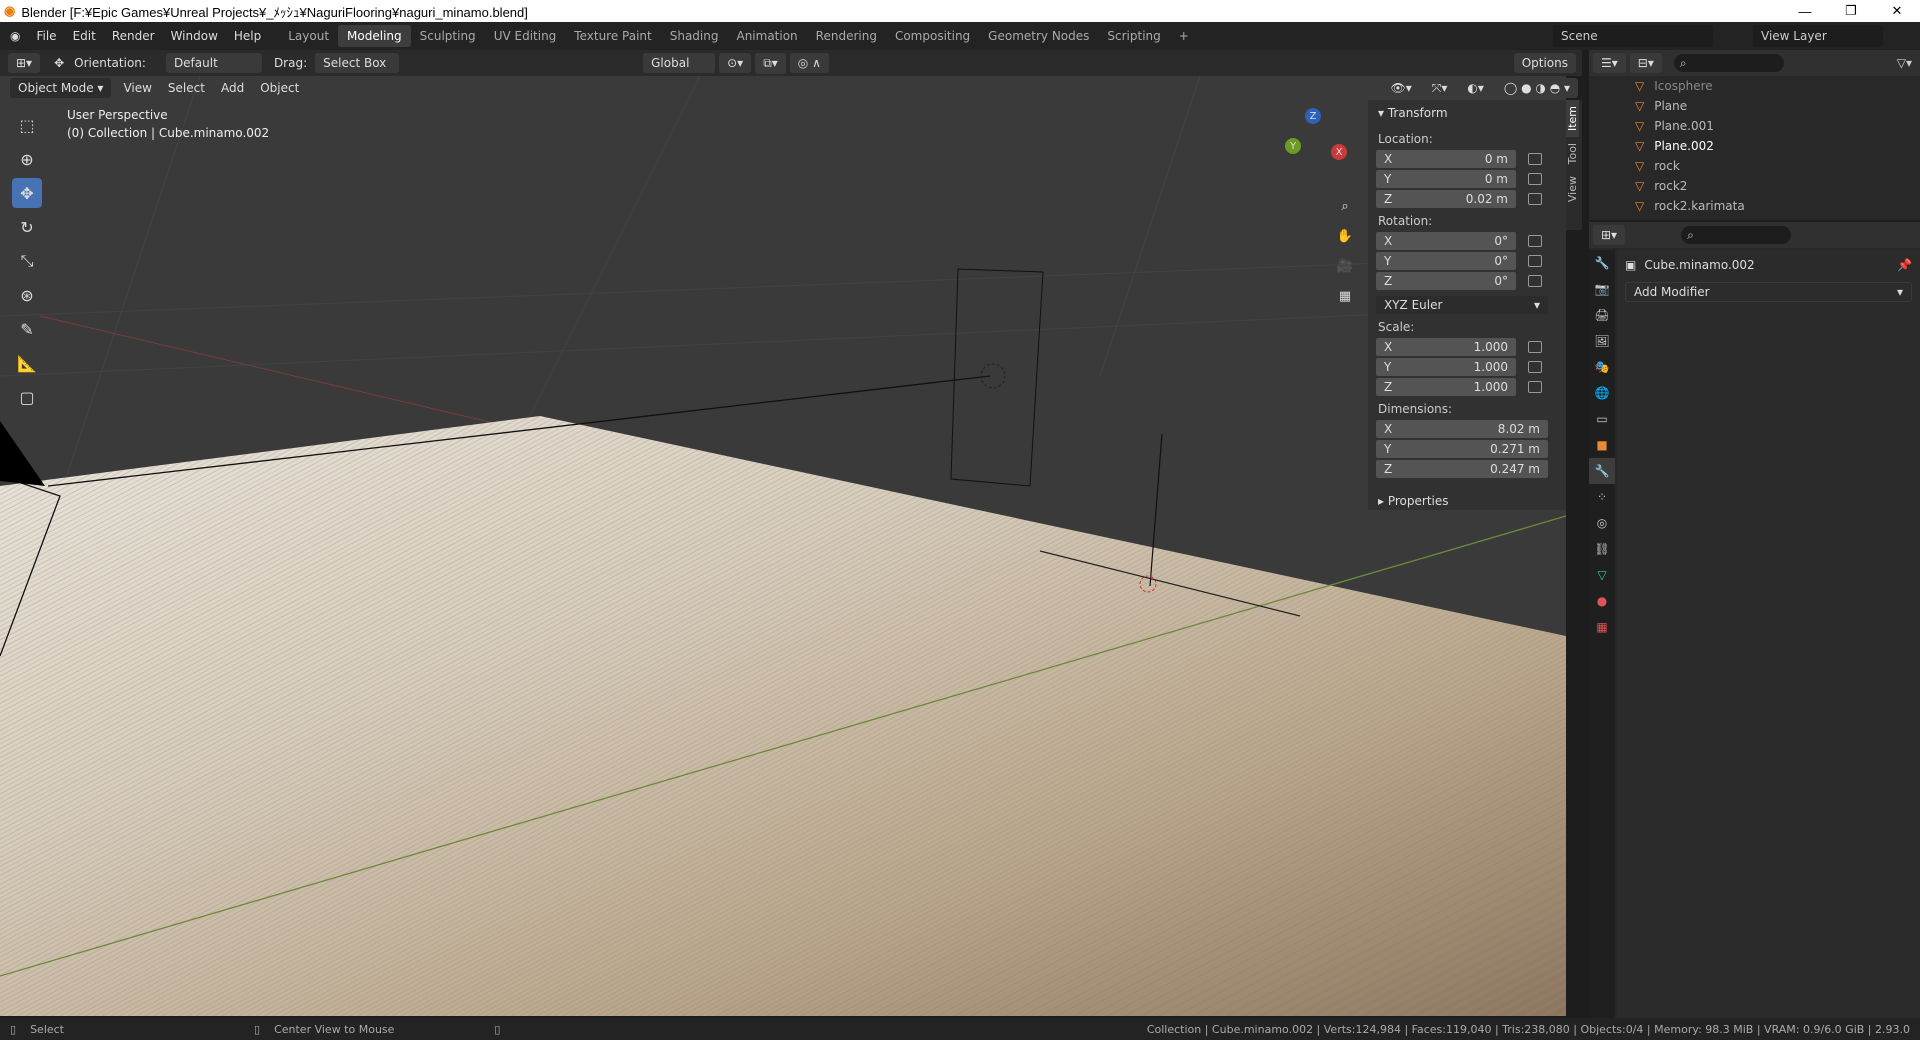  What do you see at coordinates (1602, 523) in the screenshot?
I see `physics-tab-icon: ◎` at bounding box center [1602, 523].